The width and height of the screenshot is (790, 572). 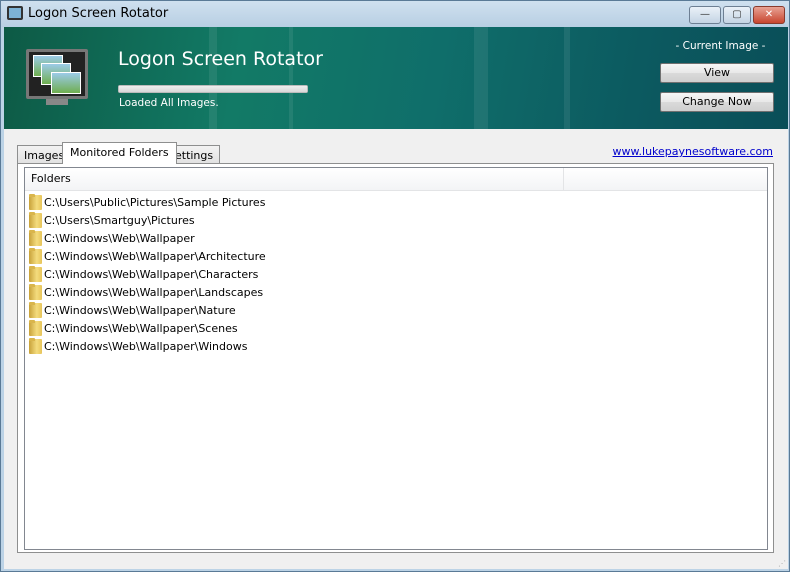 I want to click on list-header: Folders, so click(x=396, y=179).